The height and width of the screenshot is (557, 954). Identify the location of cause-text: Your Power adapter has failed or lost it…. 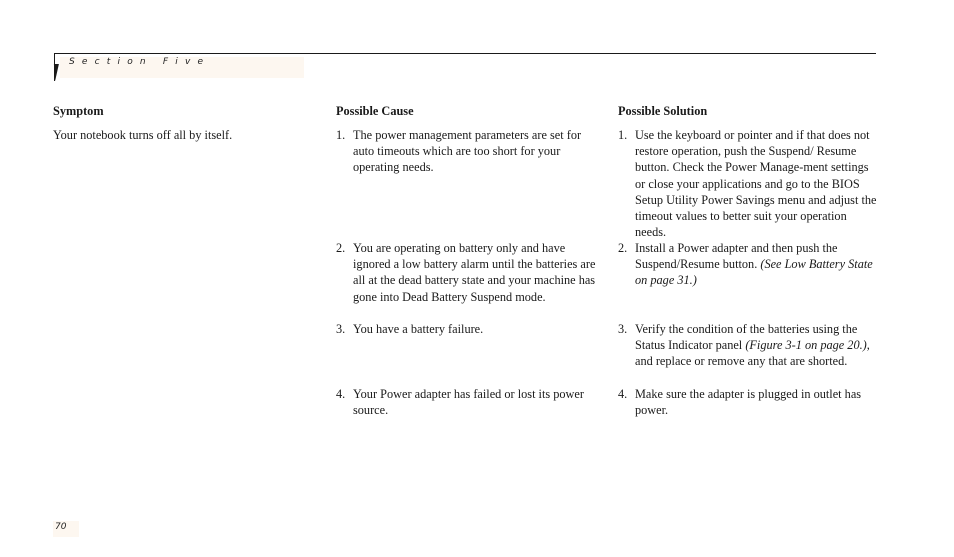
(468, 402).